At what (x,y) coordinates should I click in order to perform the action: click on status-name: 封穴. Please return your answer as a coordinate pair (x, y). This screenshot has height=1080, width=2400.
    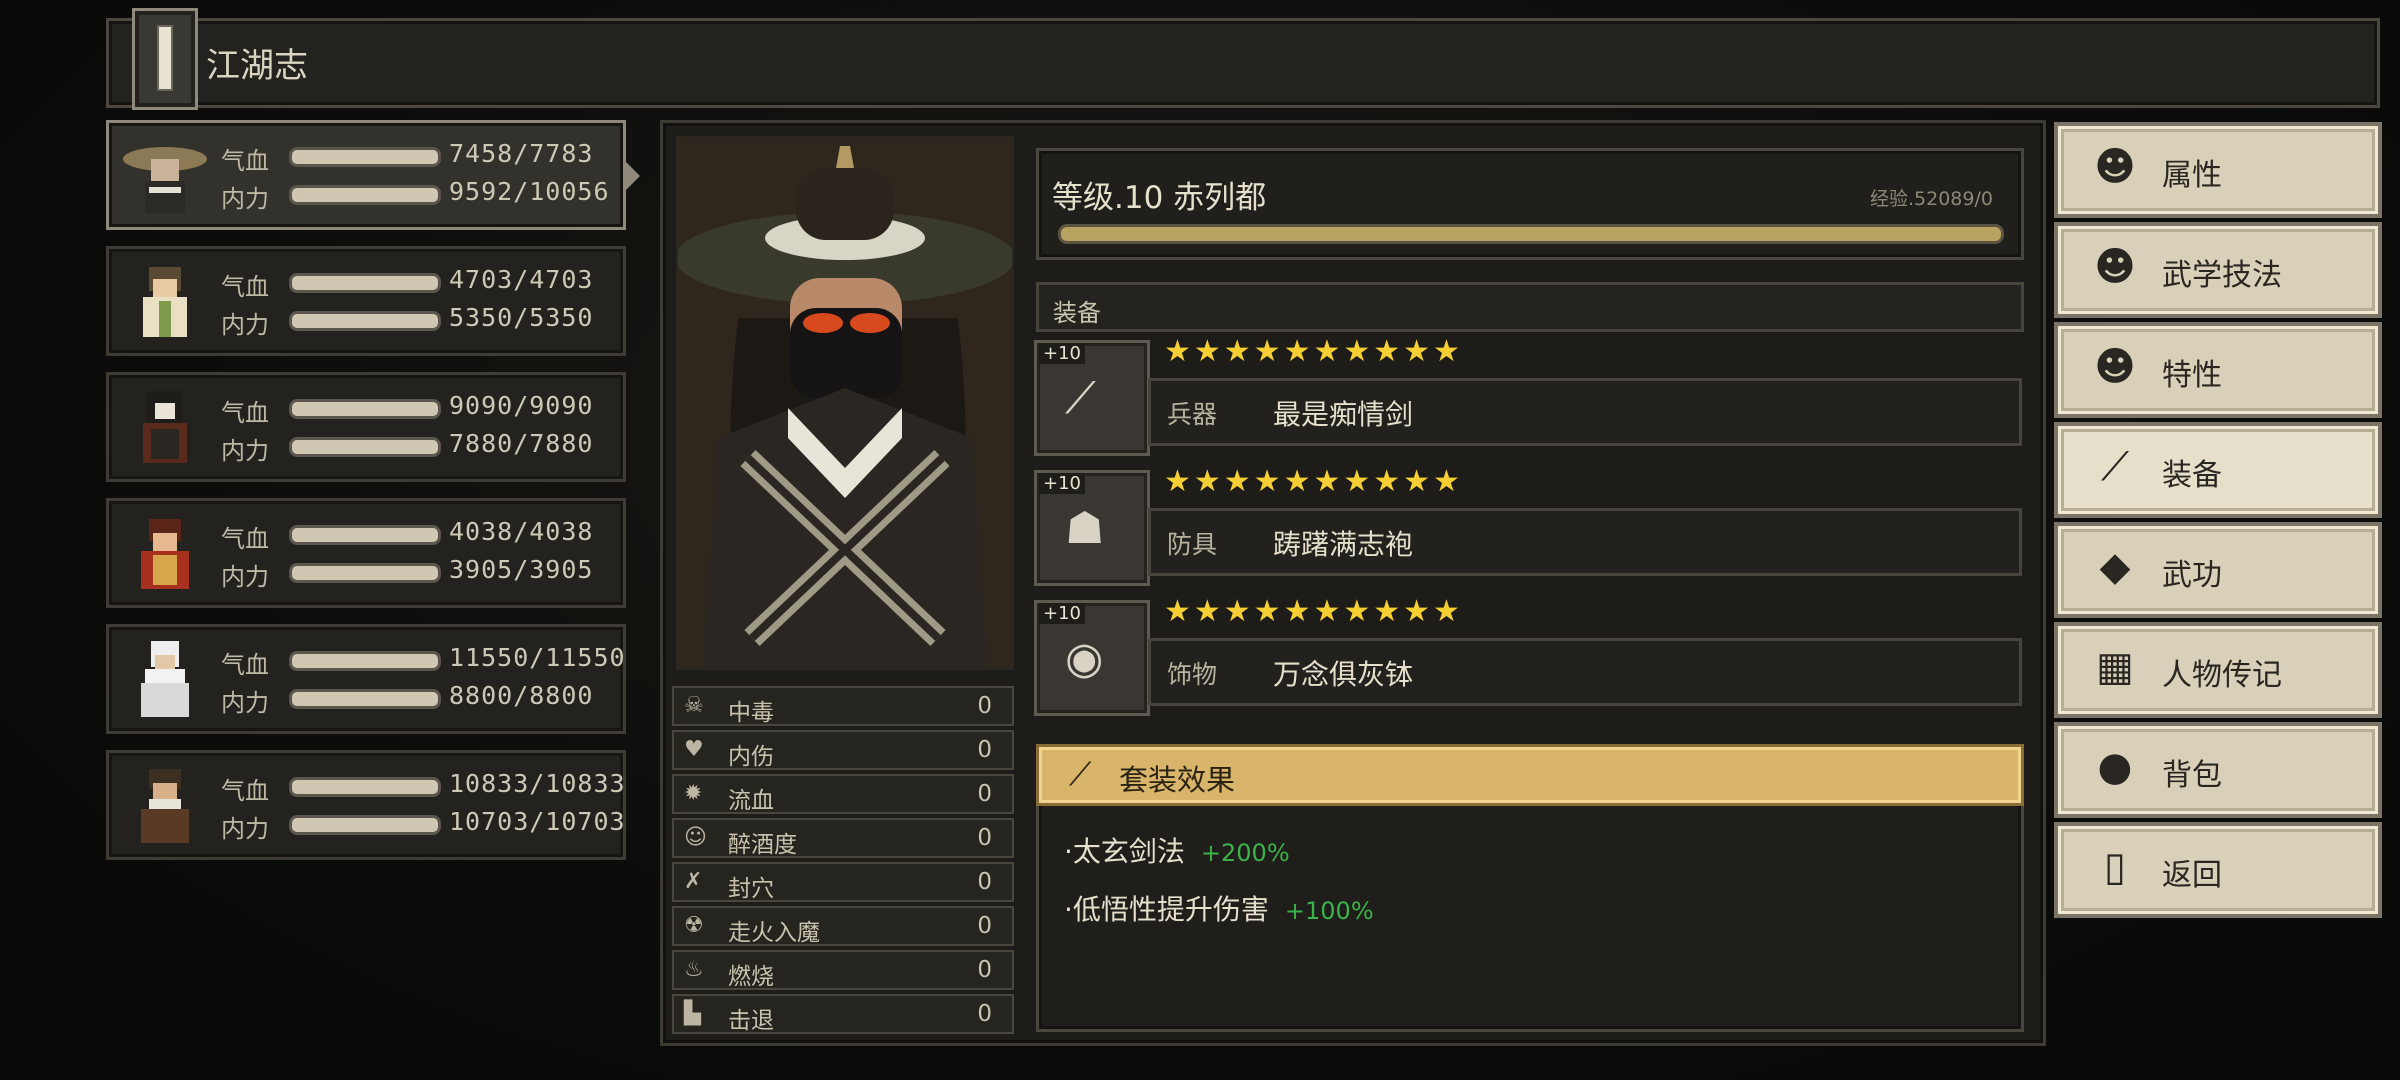
    Looking at the image, I should click on (751, 889).